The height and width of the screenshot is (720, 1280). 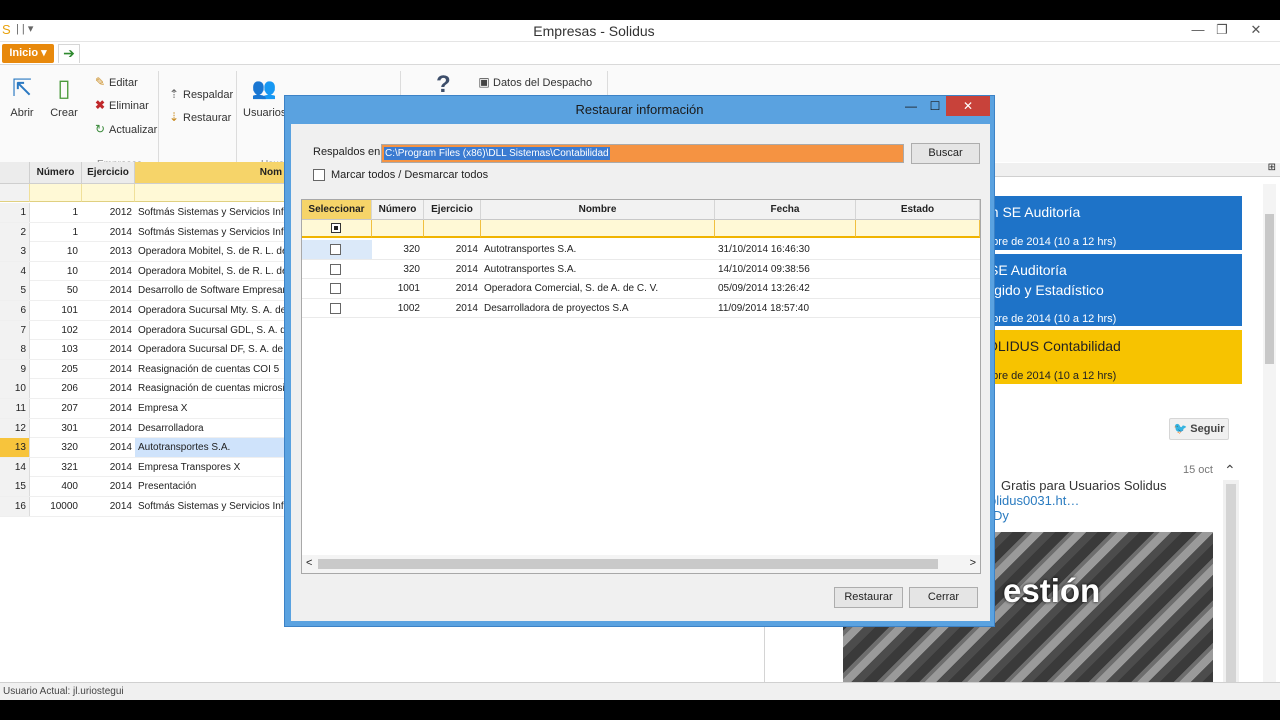 What do you see at coordinates (108, 193) in the screenshot?
I see `filter-ejercicio` at bounding box center [108, 193].